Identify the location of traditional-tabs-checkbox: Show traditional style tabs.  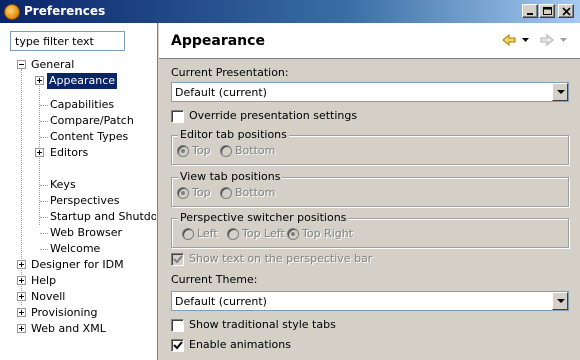
(281, 325).